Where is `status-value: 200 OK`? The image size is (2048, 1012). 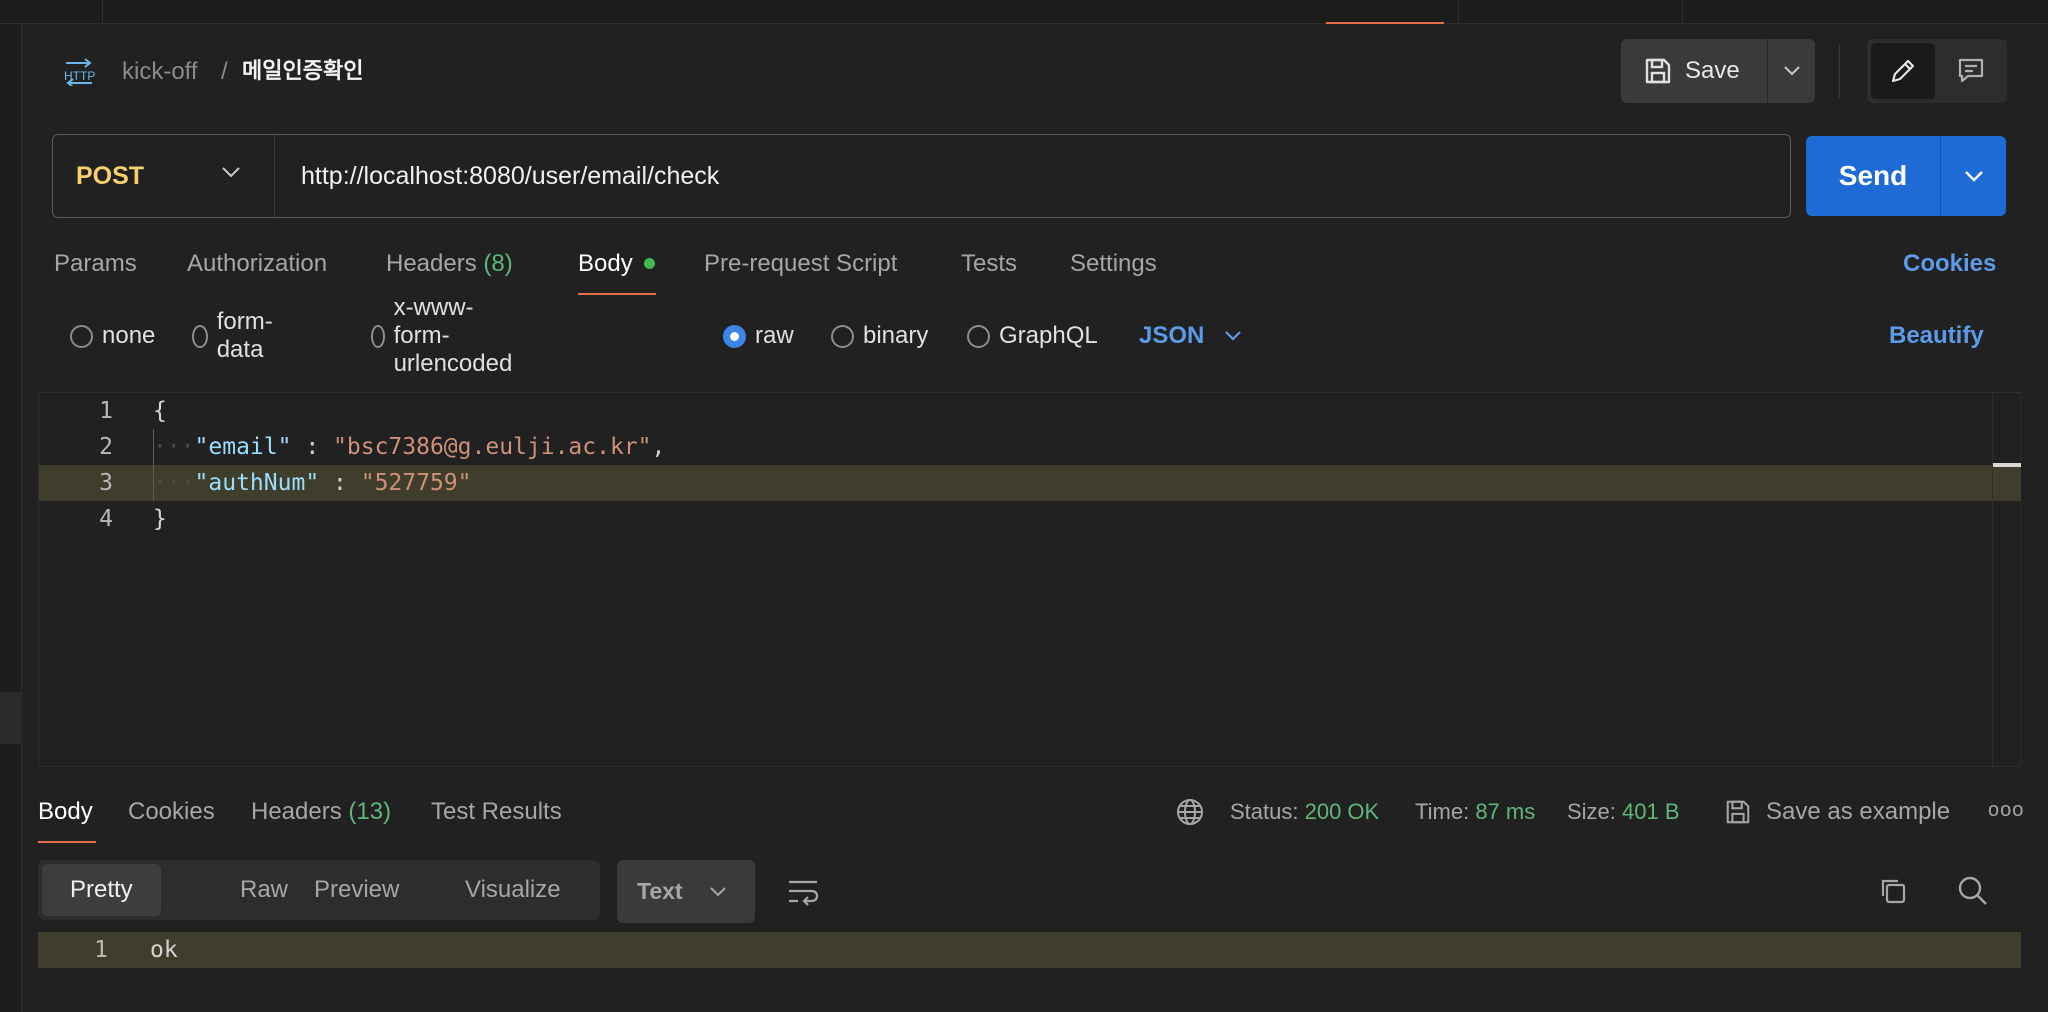
status-value: 200 OK is located at coordinates (1342, 811).